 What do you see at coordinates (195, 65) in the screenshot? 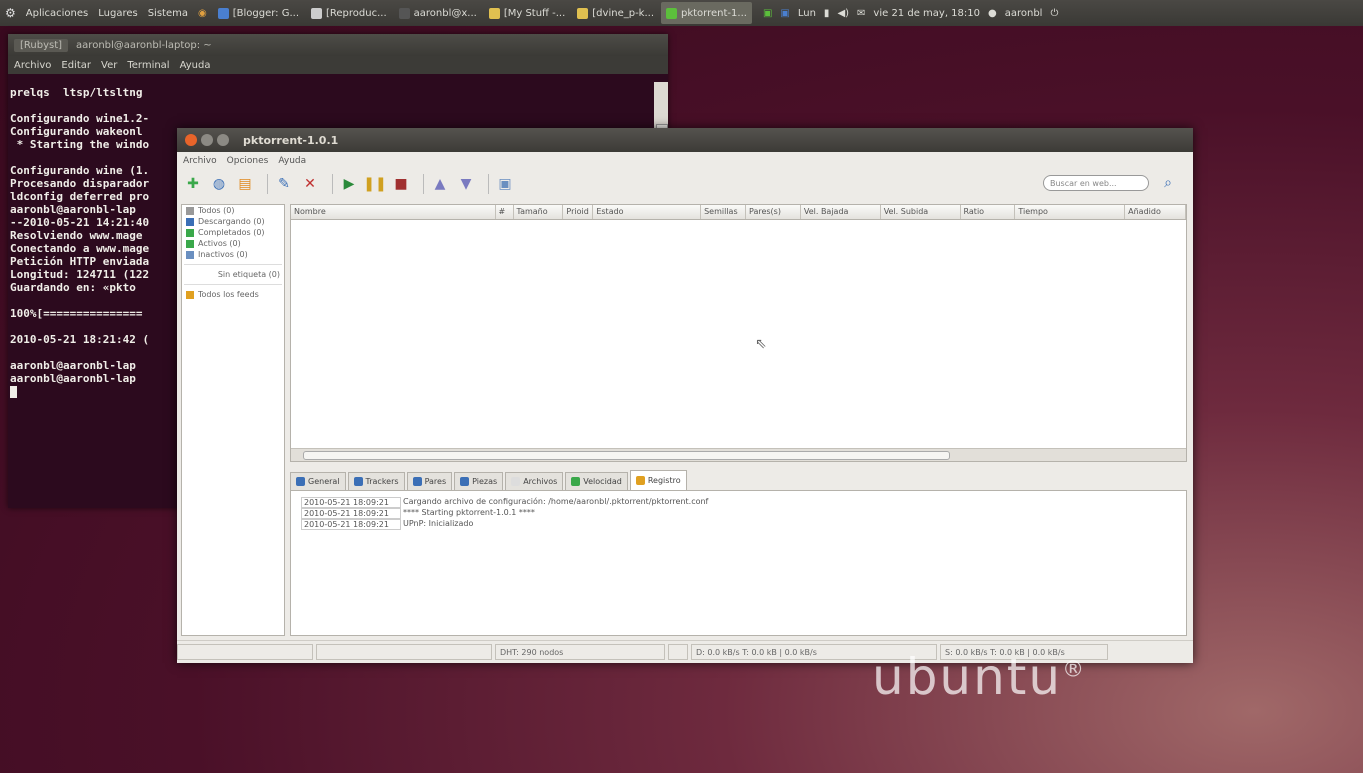
I see `terminal-menu-help: Ayuda` at bounding box center [195, 65].